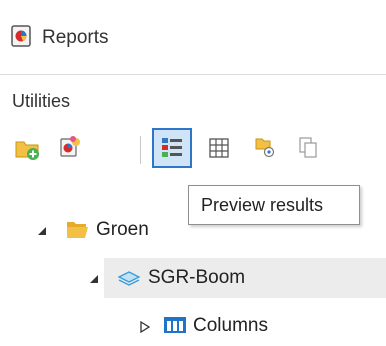 The height and width of the screenshot is (346, 386). What do you see at coordinates (129, 279) in the screenshot?
I see `table-layer-icon` at bounding box center [129, 279].